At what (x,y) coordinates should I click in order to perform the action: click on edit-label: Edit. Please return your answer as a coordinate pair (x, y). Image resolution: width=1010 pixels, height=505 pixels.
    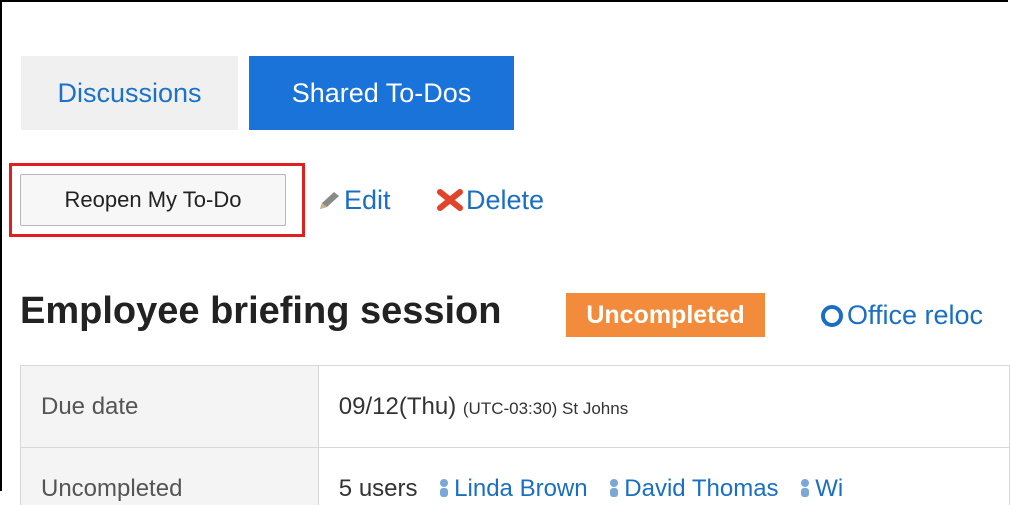
    Looking at the image, I should click on (367, 200).